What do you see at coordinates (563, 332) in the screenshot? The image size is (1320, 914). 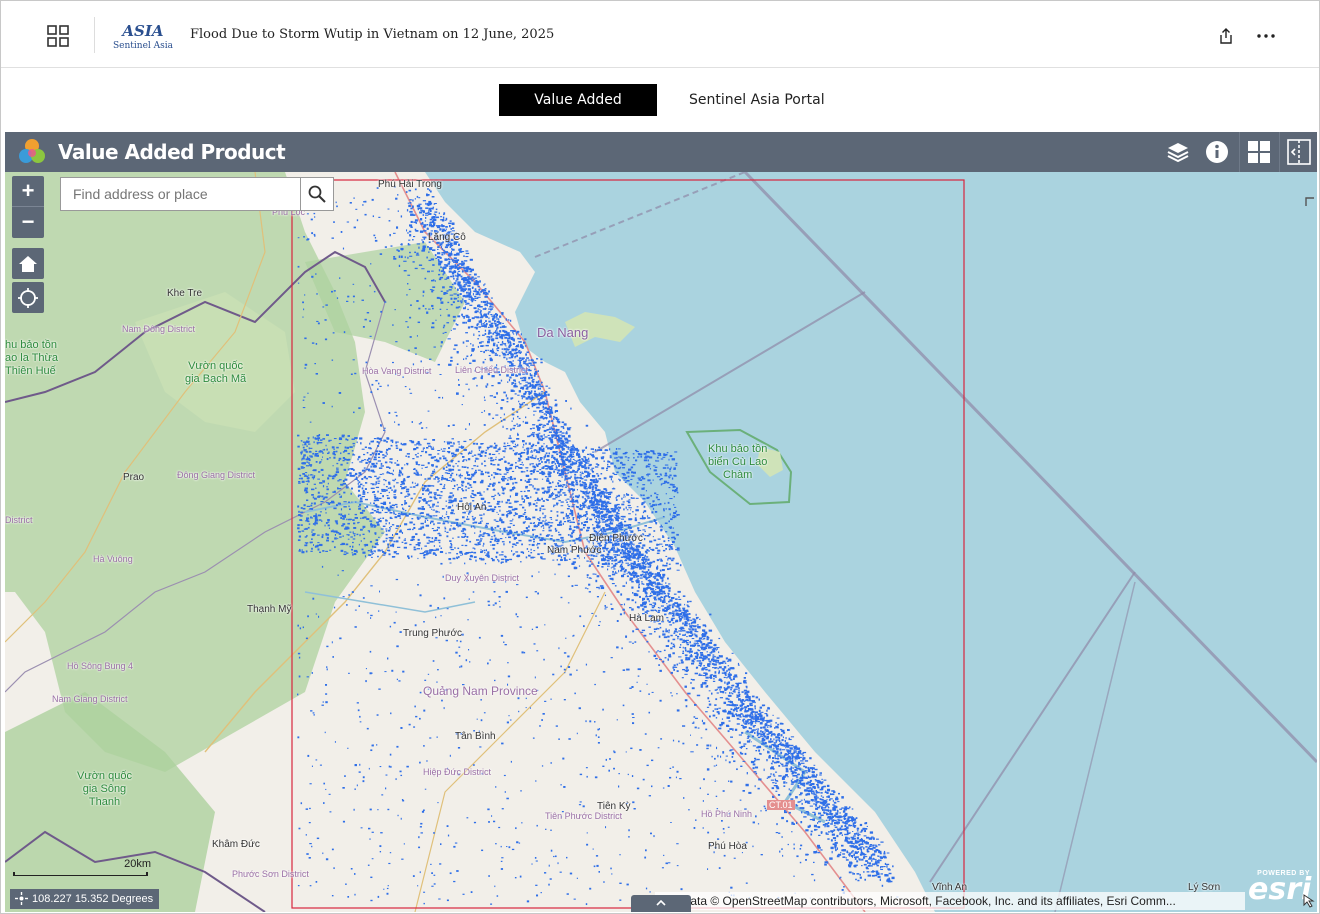 I see `map-label: Da Nang` at bounding box center [563, 332].